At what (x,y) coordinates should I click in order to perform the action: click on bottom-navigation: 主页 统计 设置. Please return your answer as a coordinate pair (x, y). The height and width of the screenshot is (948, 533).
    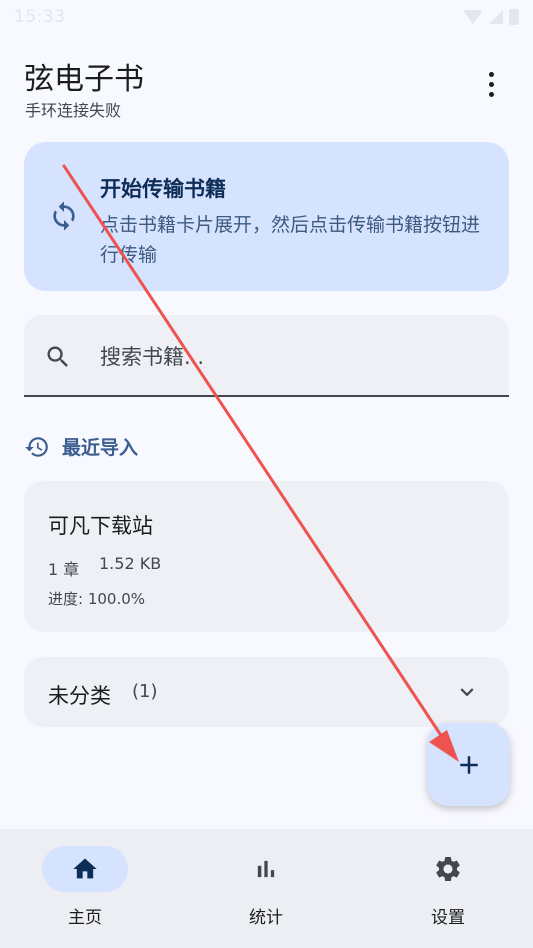
    Looking at the image, I should click on (266, 888).